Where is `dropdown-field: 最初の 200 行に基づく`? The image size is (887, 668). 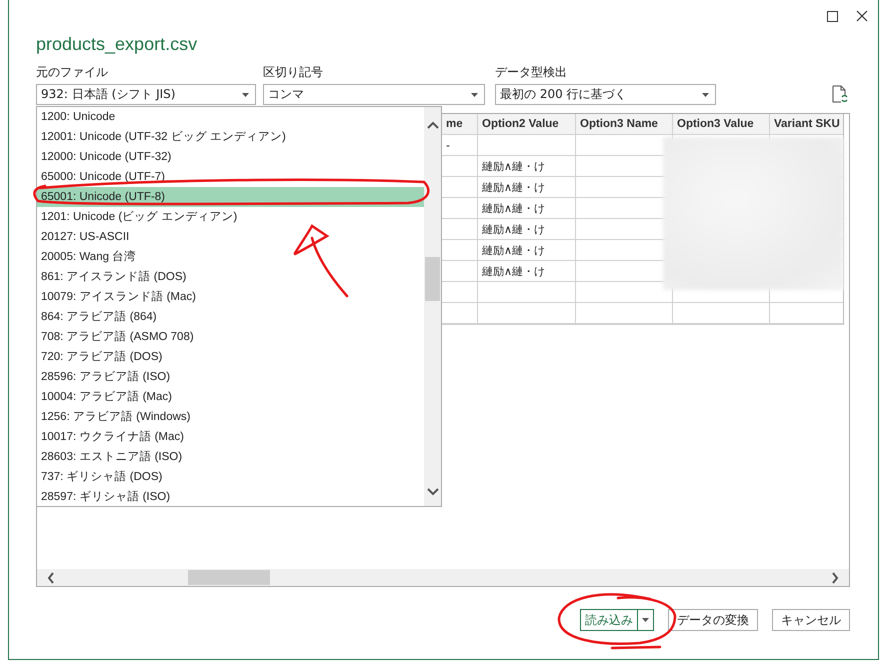
dropdown-field: 最初の 200 行に基づく is located at coordinates (605, 94).